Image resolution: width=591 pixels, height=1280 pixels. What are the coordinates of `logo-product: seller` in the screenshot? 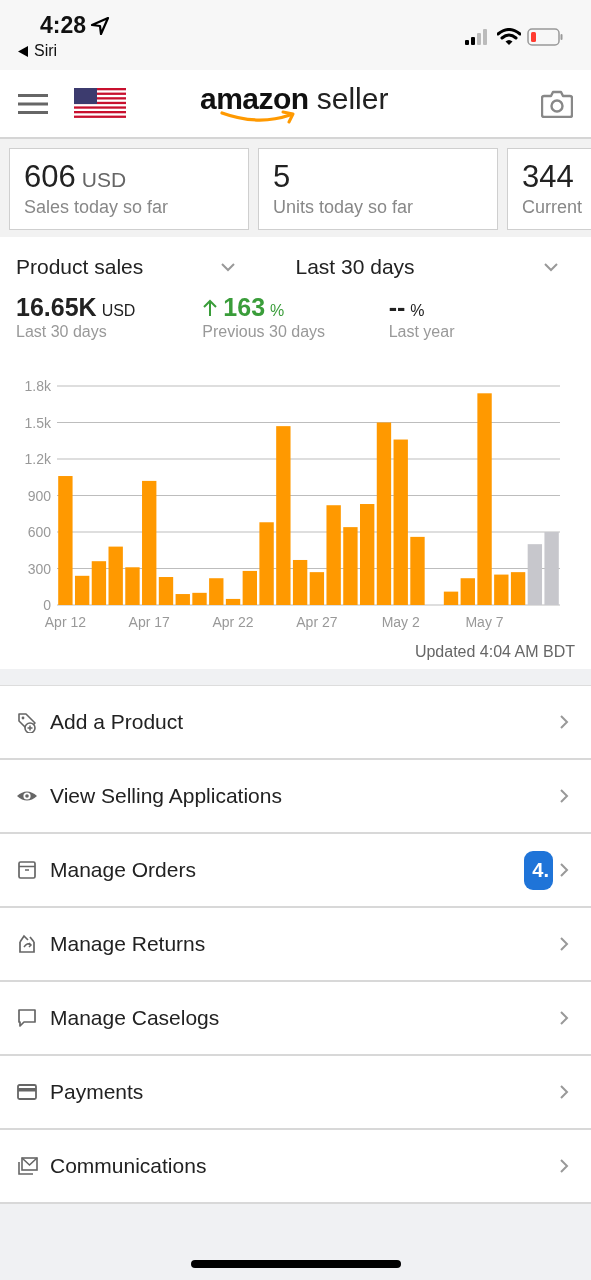 It's located at (352, 99).